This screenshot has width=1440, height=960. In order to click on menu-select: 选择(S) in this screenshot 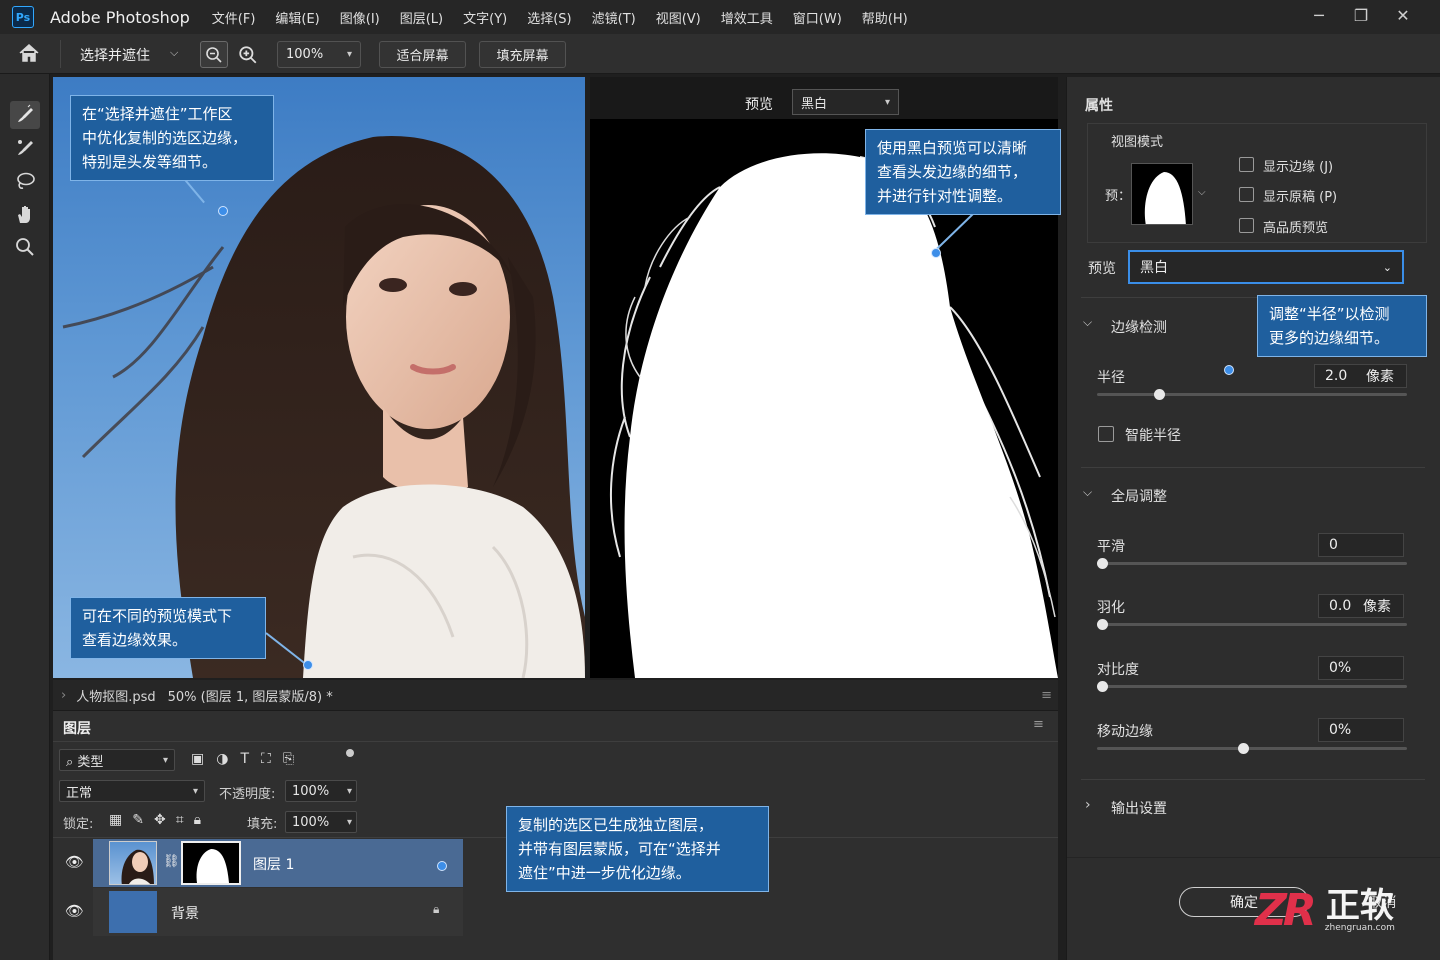, I will do `click(549, 17)`.